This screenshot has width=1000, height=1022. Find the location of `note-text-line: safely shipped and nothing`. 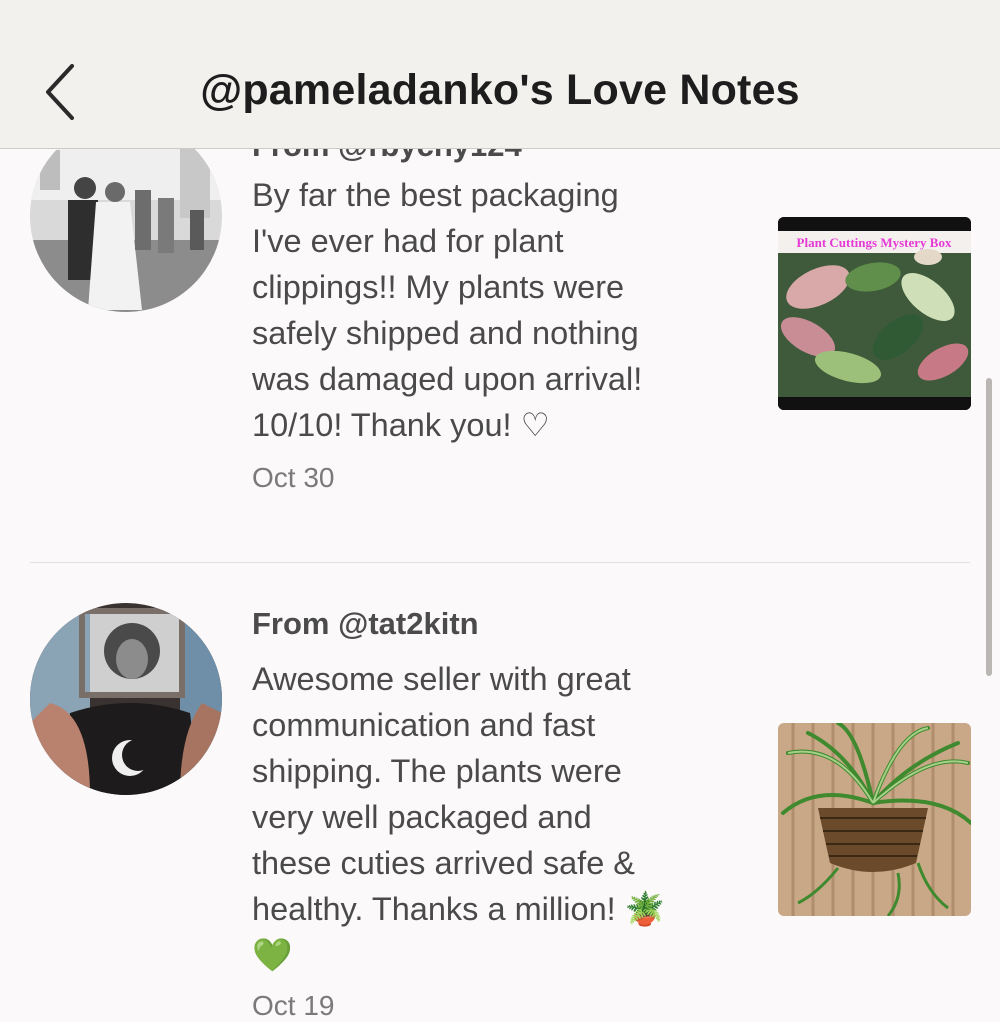

note-text-line: safely shipped and nothing is located at coordinates (445, 333).